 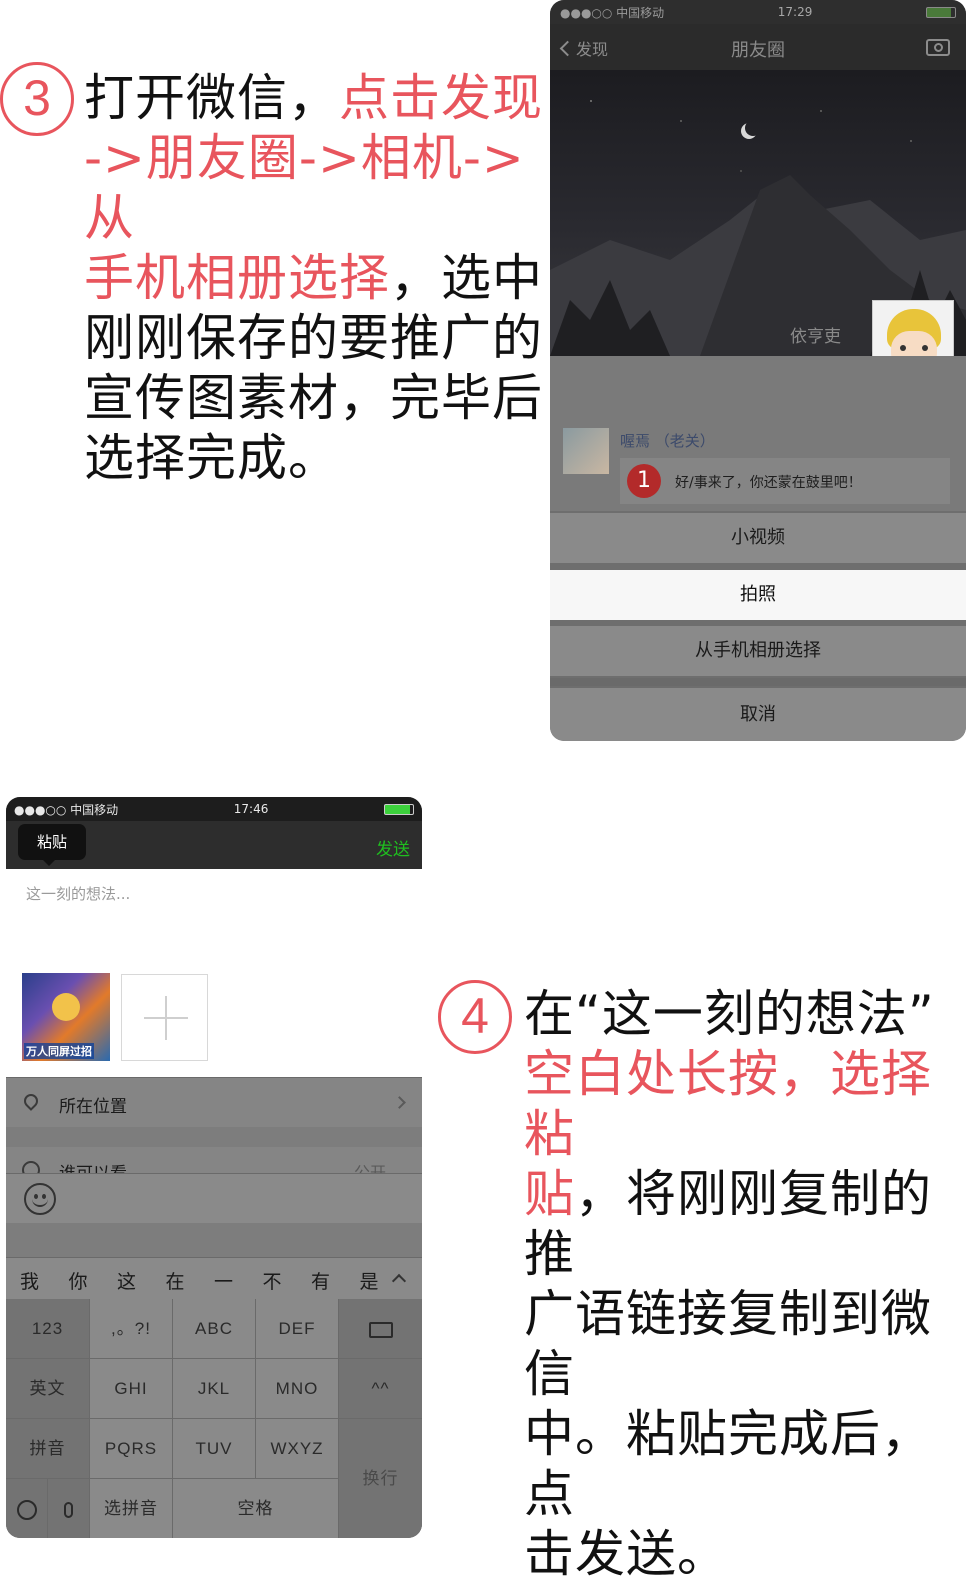 What do you see at coordinates (747, 1554) in the screenshot?
I see `instruction-line: 击发送。` at bounding box center [747, 1554].